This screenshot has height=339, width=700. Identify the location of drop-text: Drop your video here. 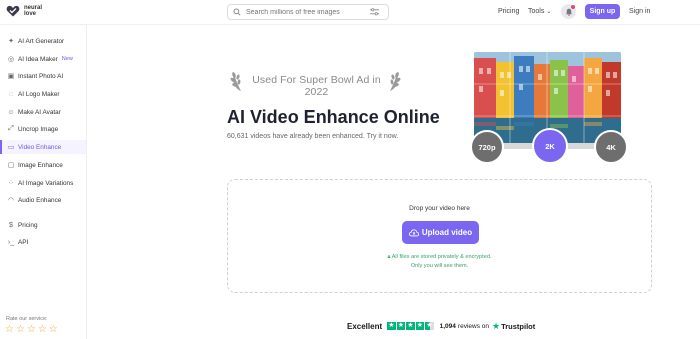
(439, 208).